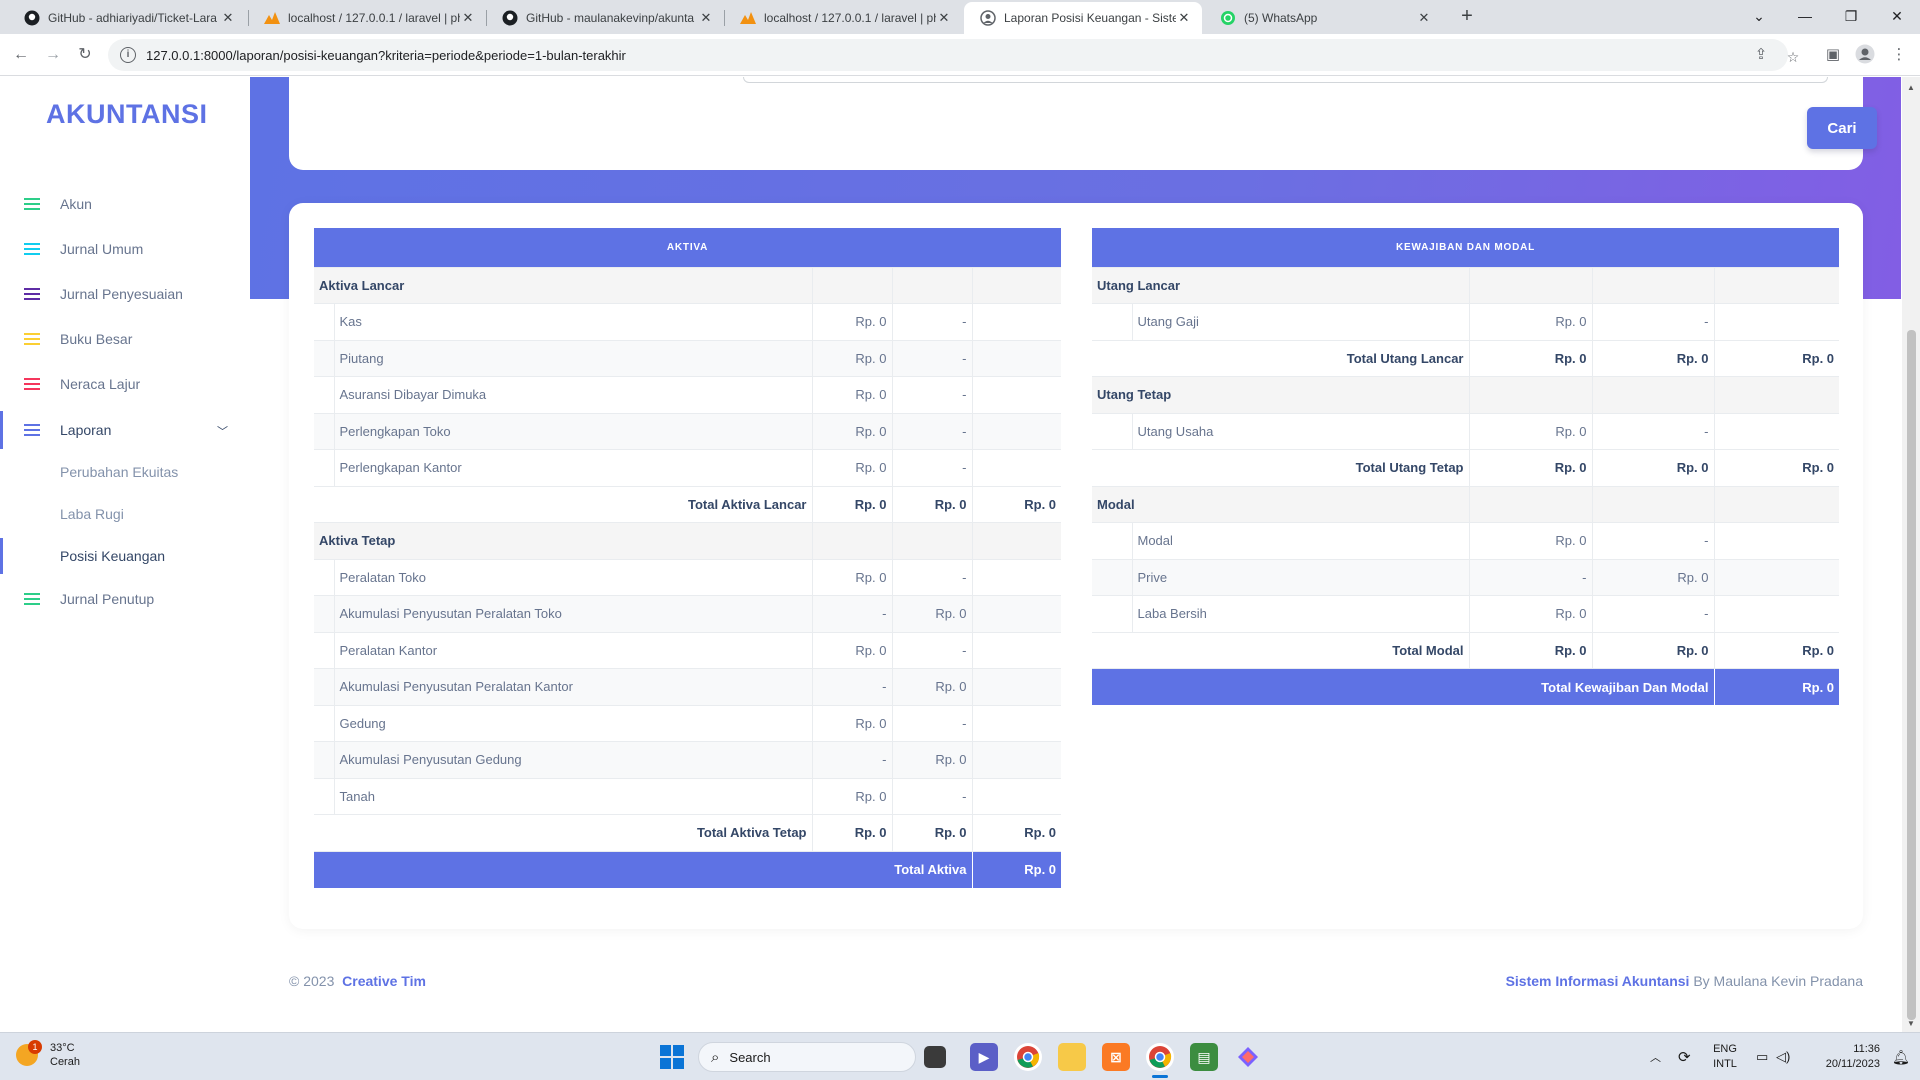  What do you see at coordinates (984, 1057) in the screenshot?
I see `teams-chat-icon: ▶` at bounding box center [984, 1057].